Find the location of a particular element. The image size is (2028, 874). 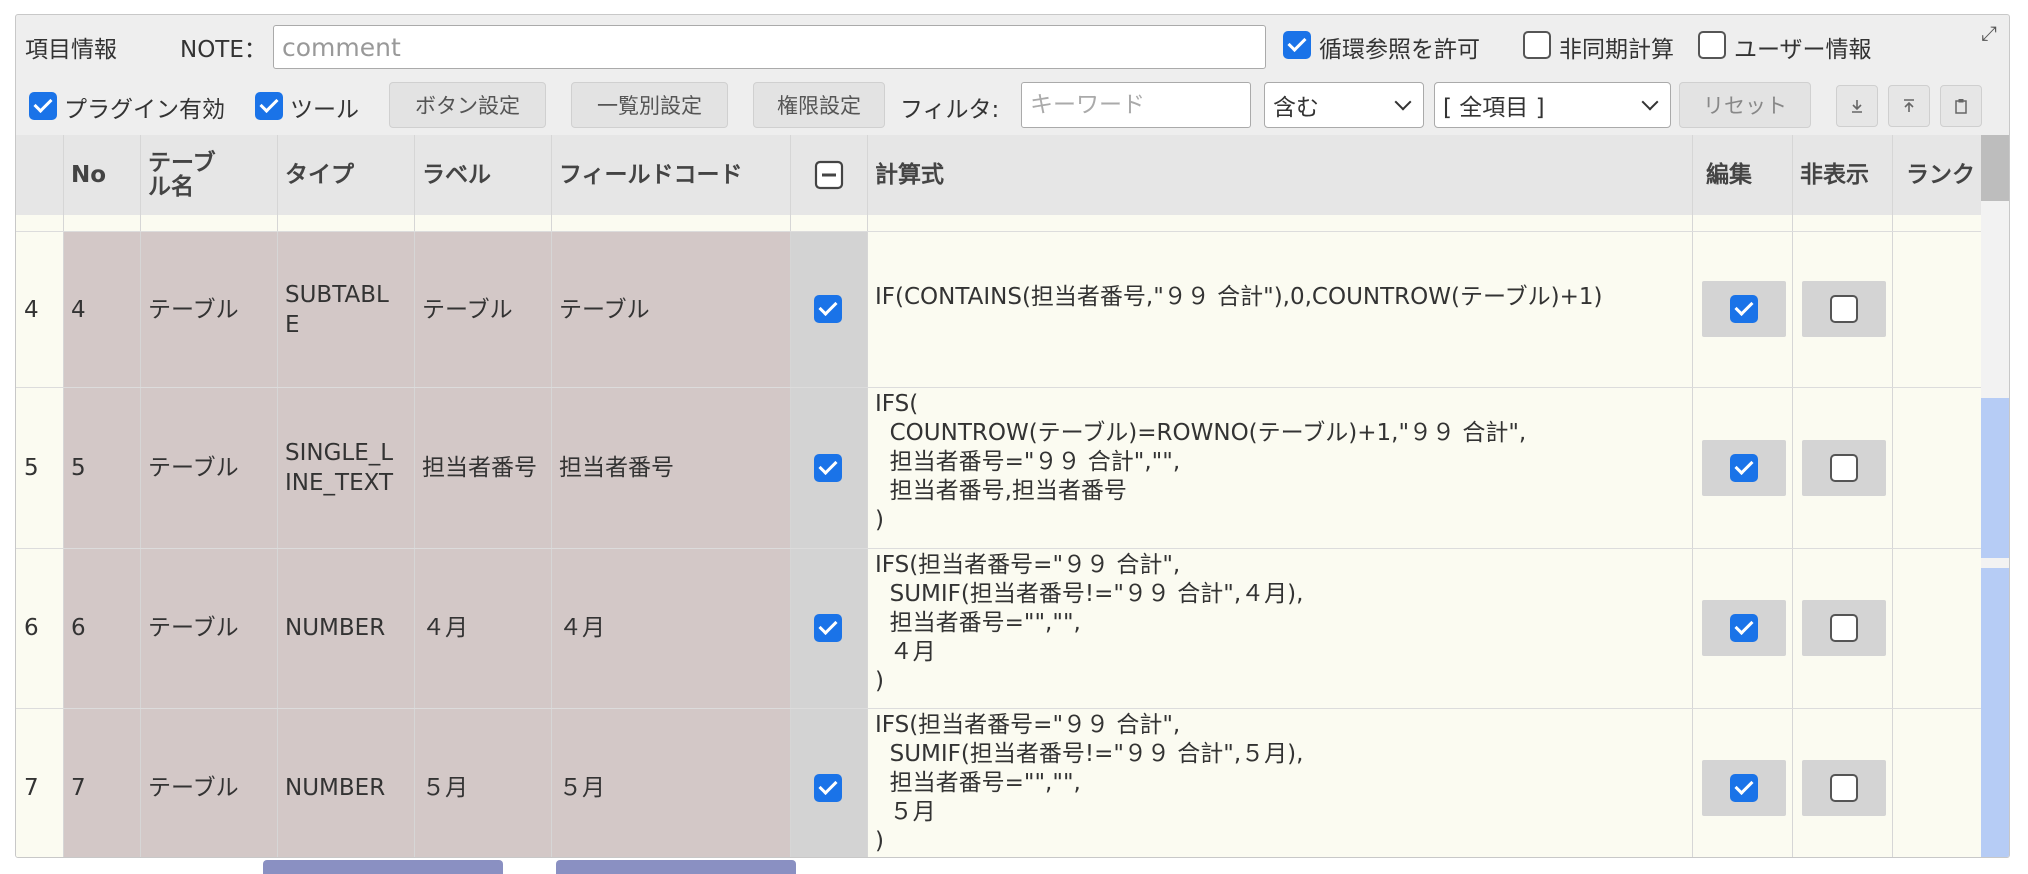

col-table-name: テーブル名 is located at coordinates (208, 175).